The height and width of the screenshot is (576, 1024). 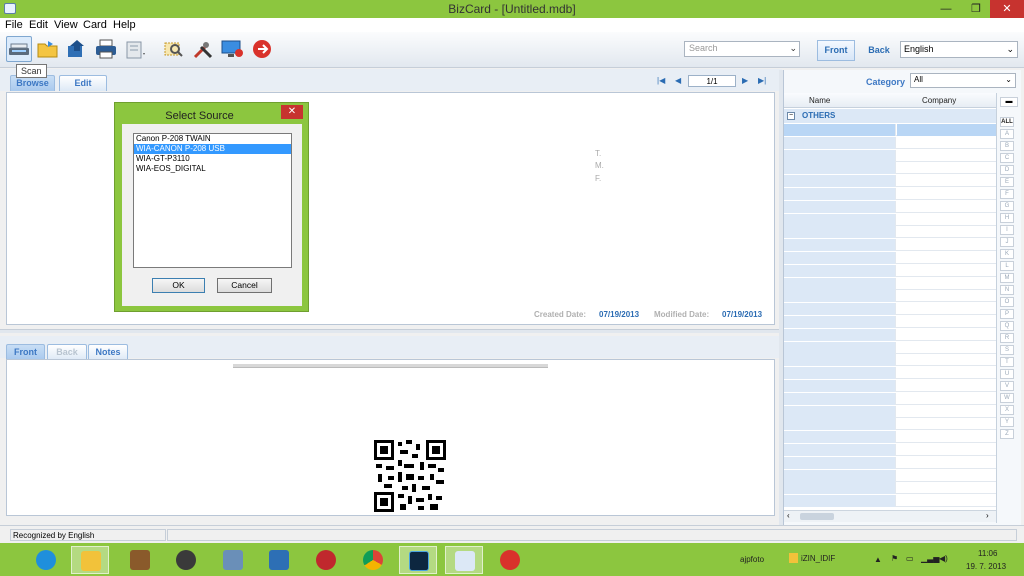 What do you see at coordinates (661, 80) in the screenshot?
I see `first-page-icon: |◀` at bounding box center [661, 80].